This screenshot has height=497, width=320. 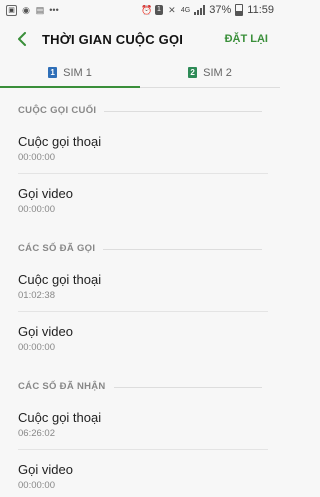 What do you see at coordinates (140, 473) in the screenshot?
I see `list-item-received-video: Gọi video 00:00:00` at bounding box center [140, 473].